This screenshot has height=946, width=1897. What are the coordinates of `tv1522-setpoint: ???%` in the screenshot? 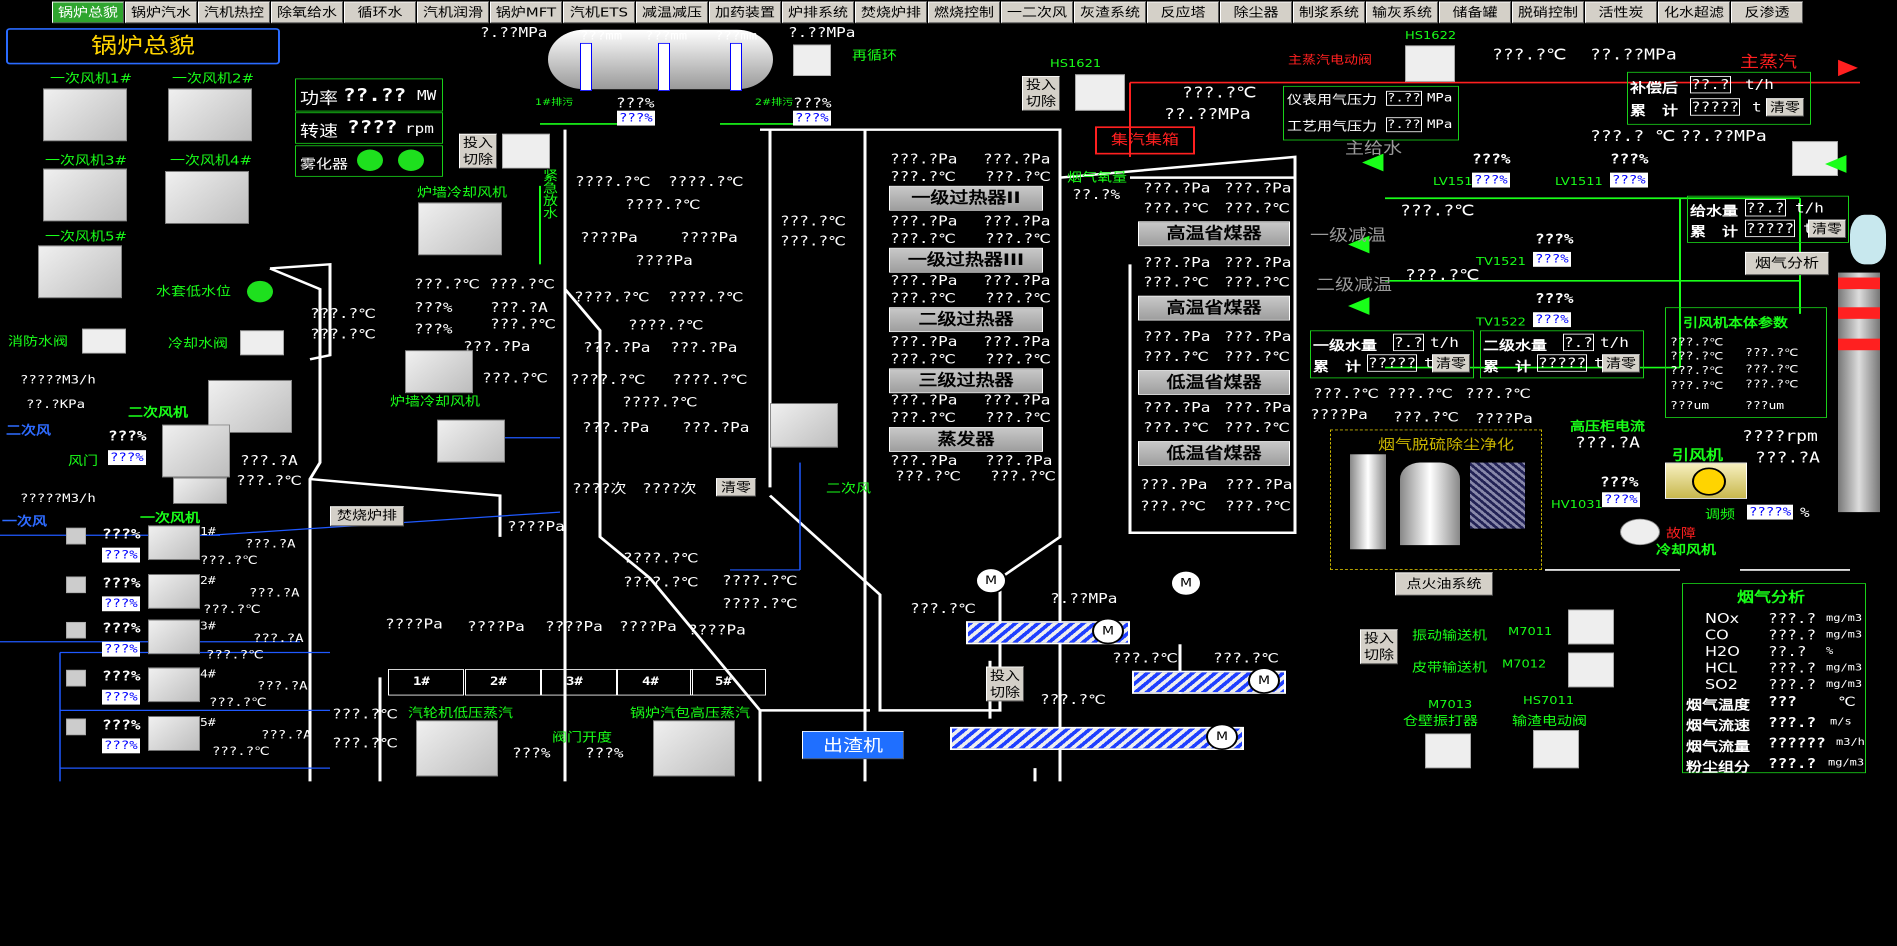 It's located at (1552, 320).